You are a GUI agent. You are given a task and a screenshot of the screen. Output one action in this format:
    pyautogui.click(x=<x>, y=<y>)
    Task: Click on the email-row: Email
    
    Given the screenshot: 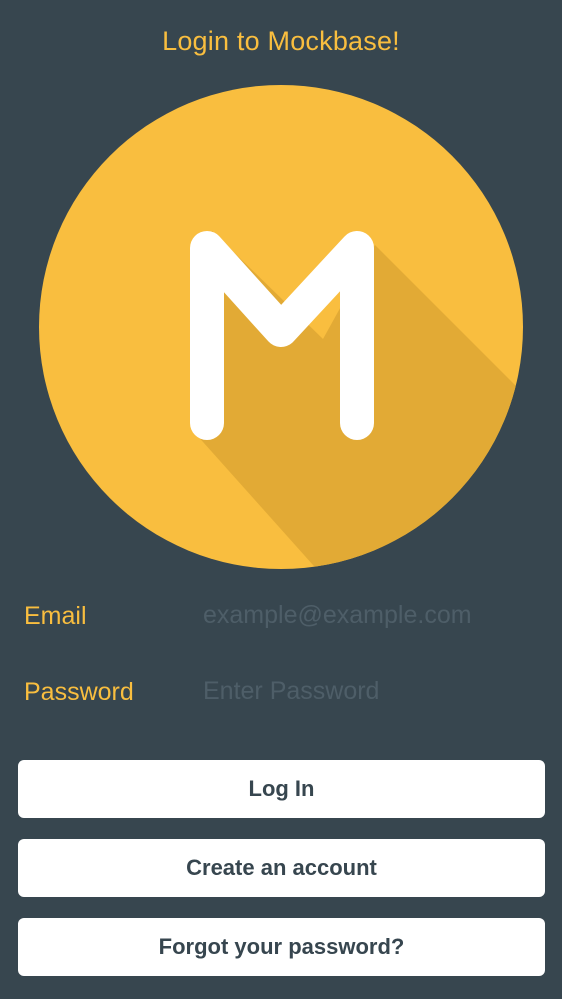 What is the action you would take?
    pyautogui.click(x=281, y=615)
    